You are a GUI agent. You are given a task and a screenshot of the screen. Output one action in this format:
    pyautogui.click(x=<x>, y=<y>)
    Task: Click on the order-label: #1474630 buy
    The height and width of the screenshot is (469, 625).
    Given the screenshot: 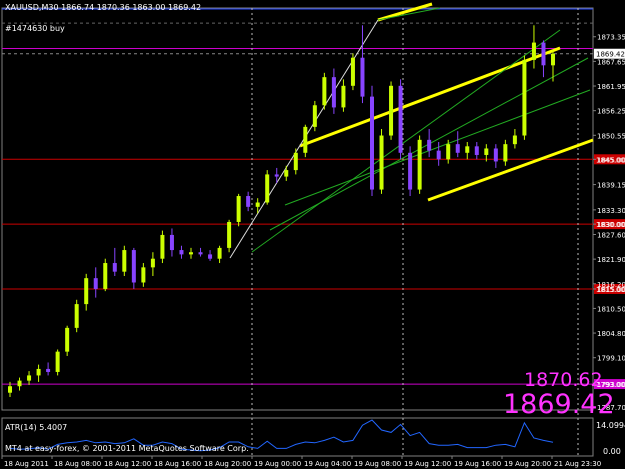 What is the action you would take?
    pyautogui.click(x=35, y=28)
    